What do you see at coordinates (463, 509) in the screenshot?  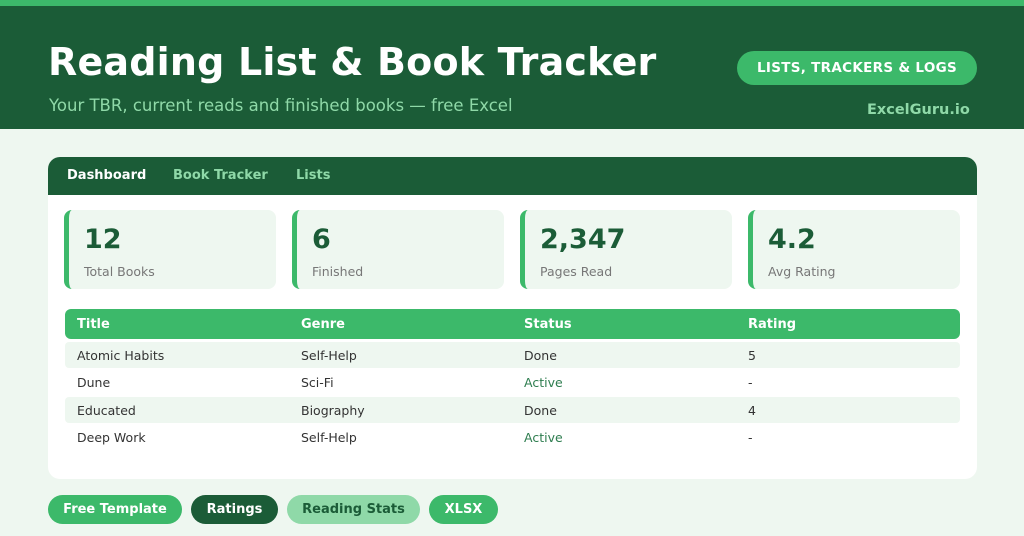 I see `tag-xlsx: XLSX` at bounding box center [463, 509].